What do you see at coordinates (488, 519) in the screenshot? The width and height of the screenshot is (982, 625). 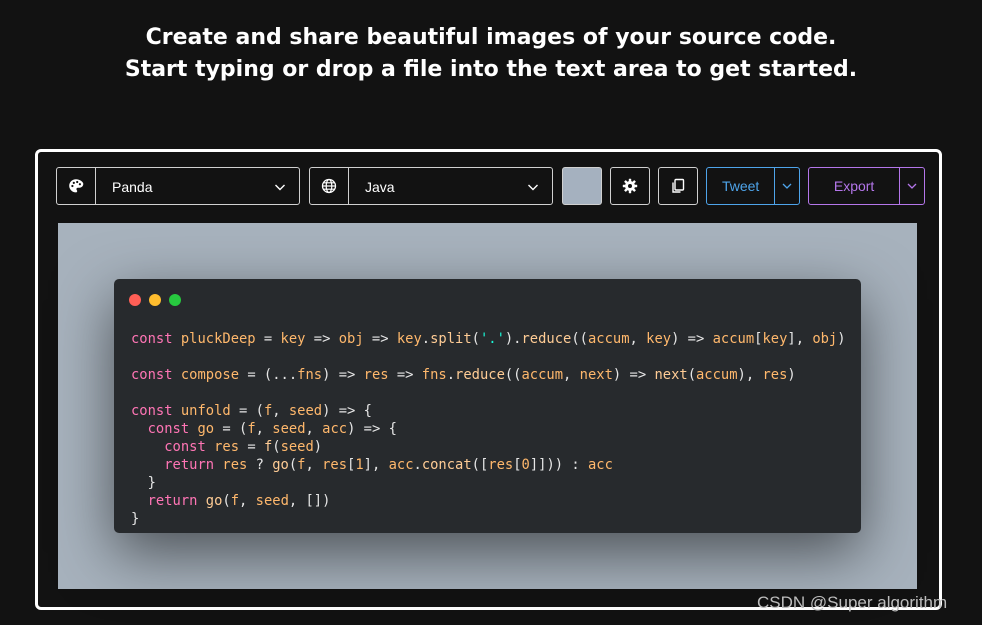 I see `code-line: }` at bounding box center [488, 519].